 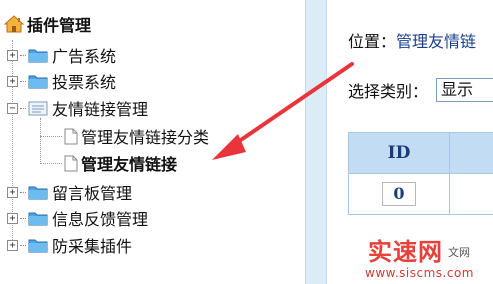 I want to click on column-header-id: ID, so click(x=399, y=153).